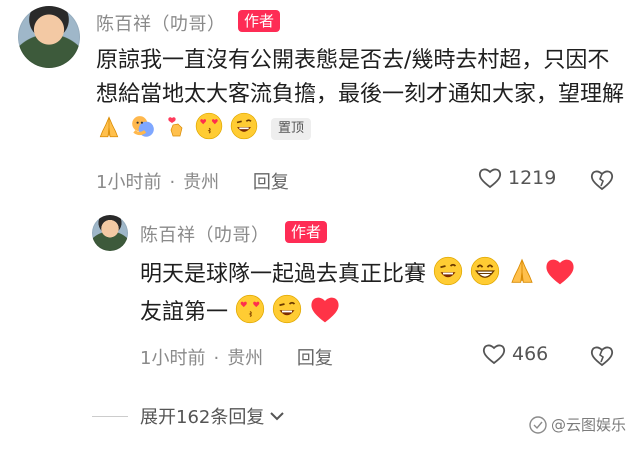 The width and height of the screenshot is (640, 449). I want to click on grin-emoji-icon, so click(485, 271).